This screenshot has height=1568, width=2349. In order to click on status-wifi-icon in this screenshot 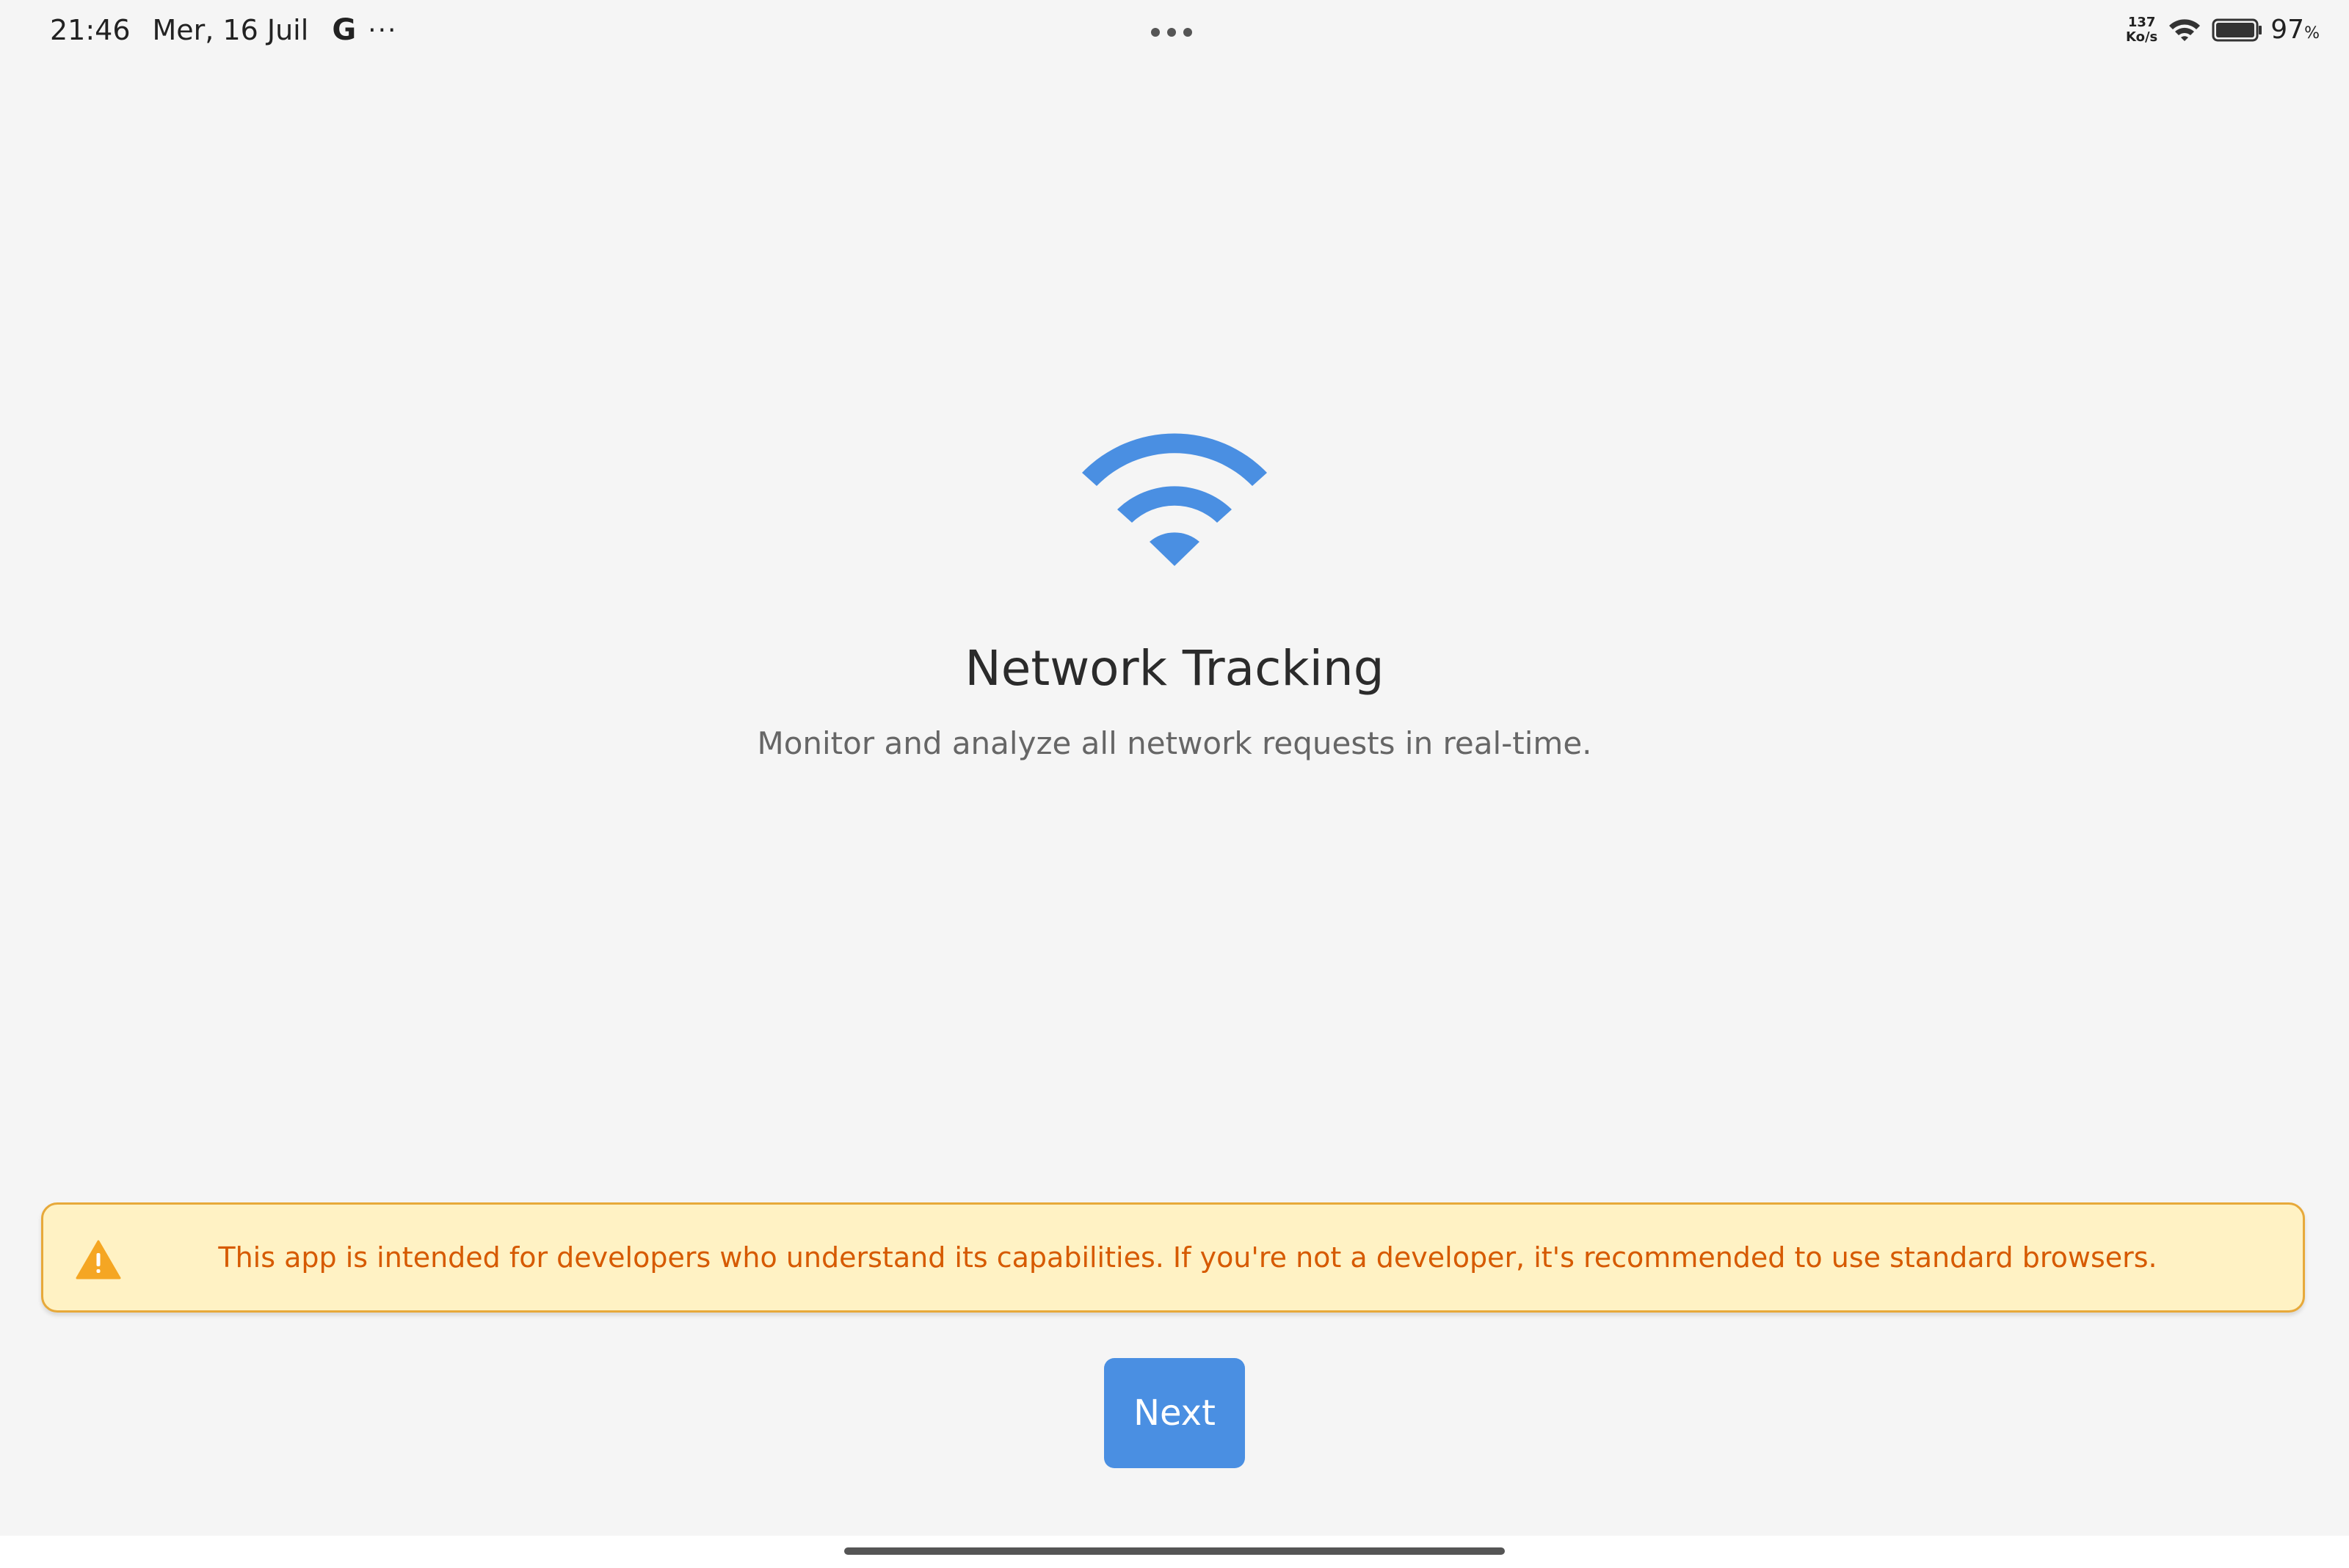, I will do `click(2185, 29)`.